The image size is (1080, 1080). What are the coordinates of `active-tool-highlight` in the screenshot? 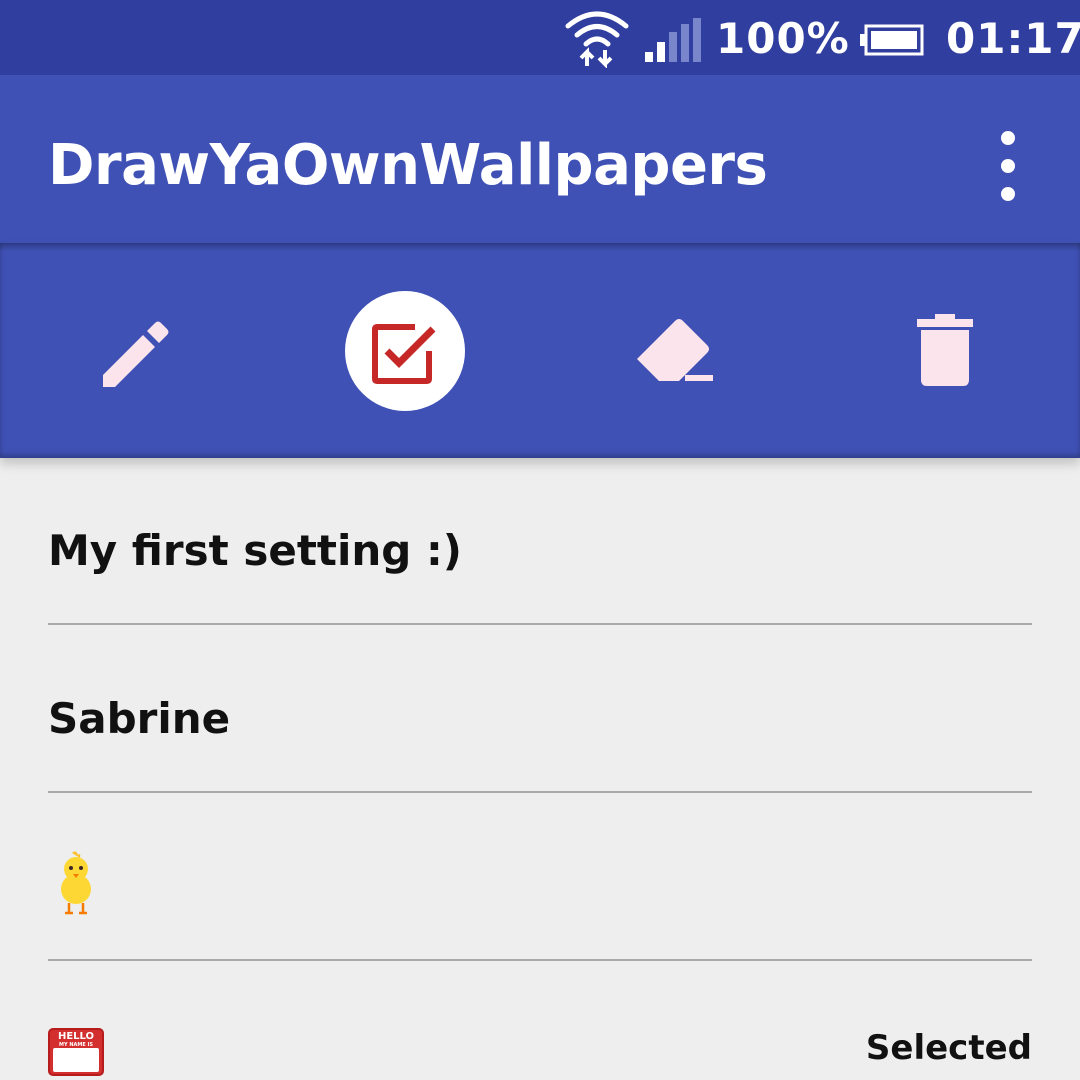 It's located at (405, 350).